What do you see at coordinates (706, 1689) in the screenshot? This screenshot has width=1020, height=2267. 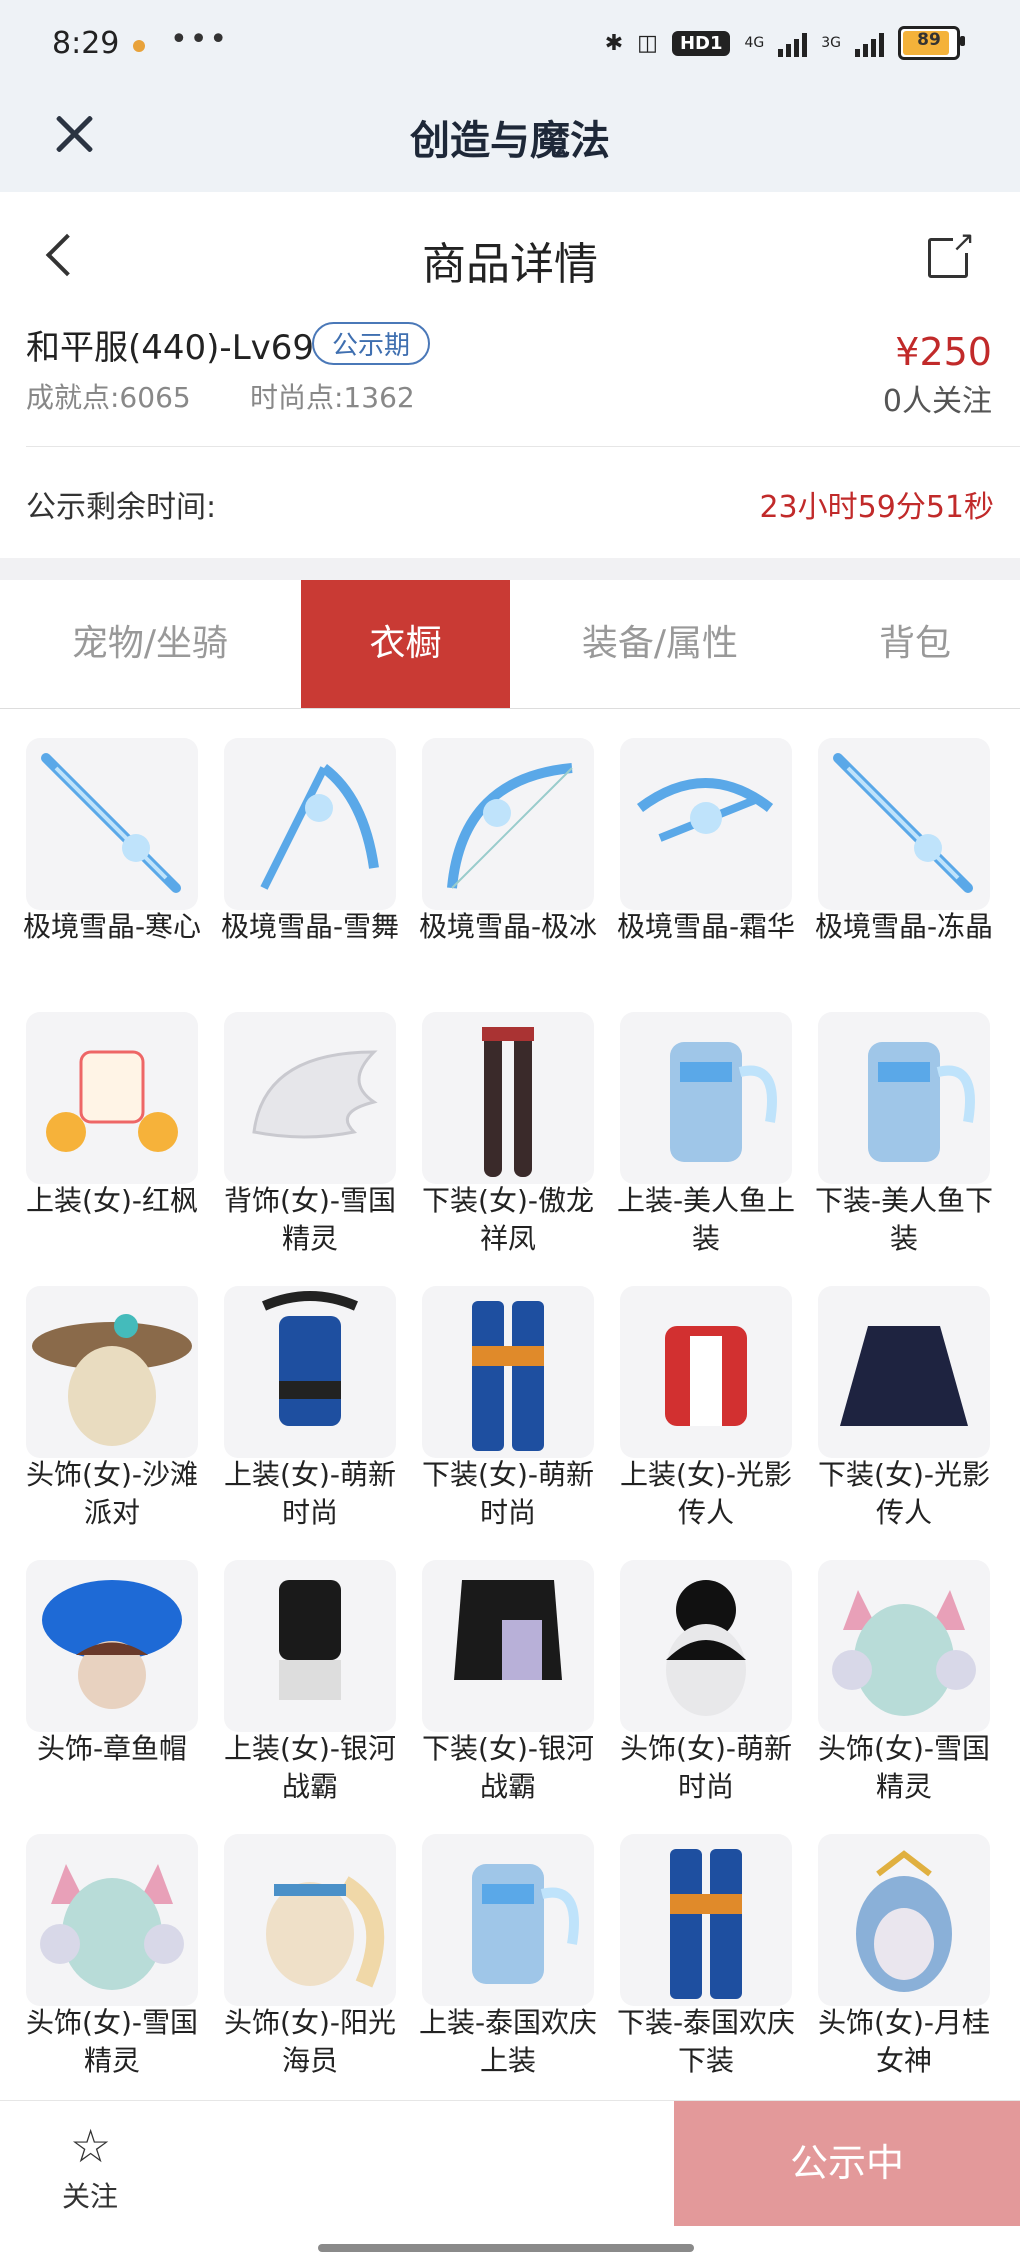 I see `wardrobe-item: 头饰(女)-萌新时尚` at bounding box center [706, 1689].